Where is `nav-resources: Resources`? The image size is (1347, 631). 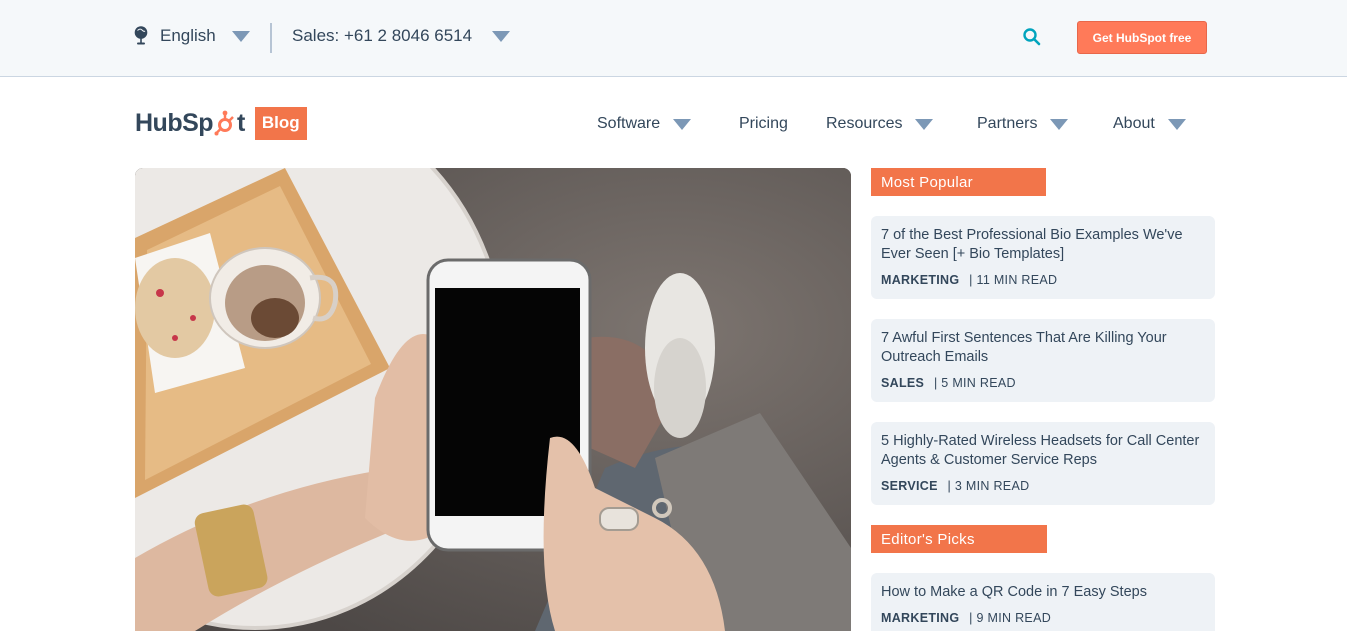
nav-resources: Resources is located at coordinates (880, 124).